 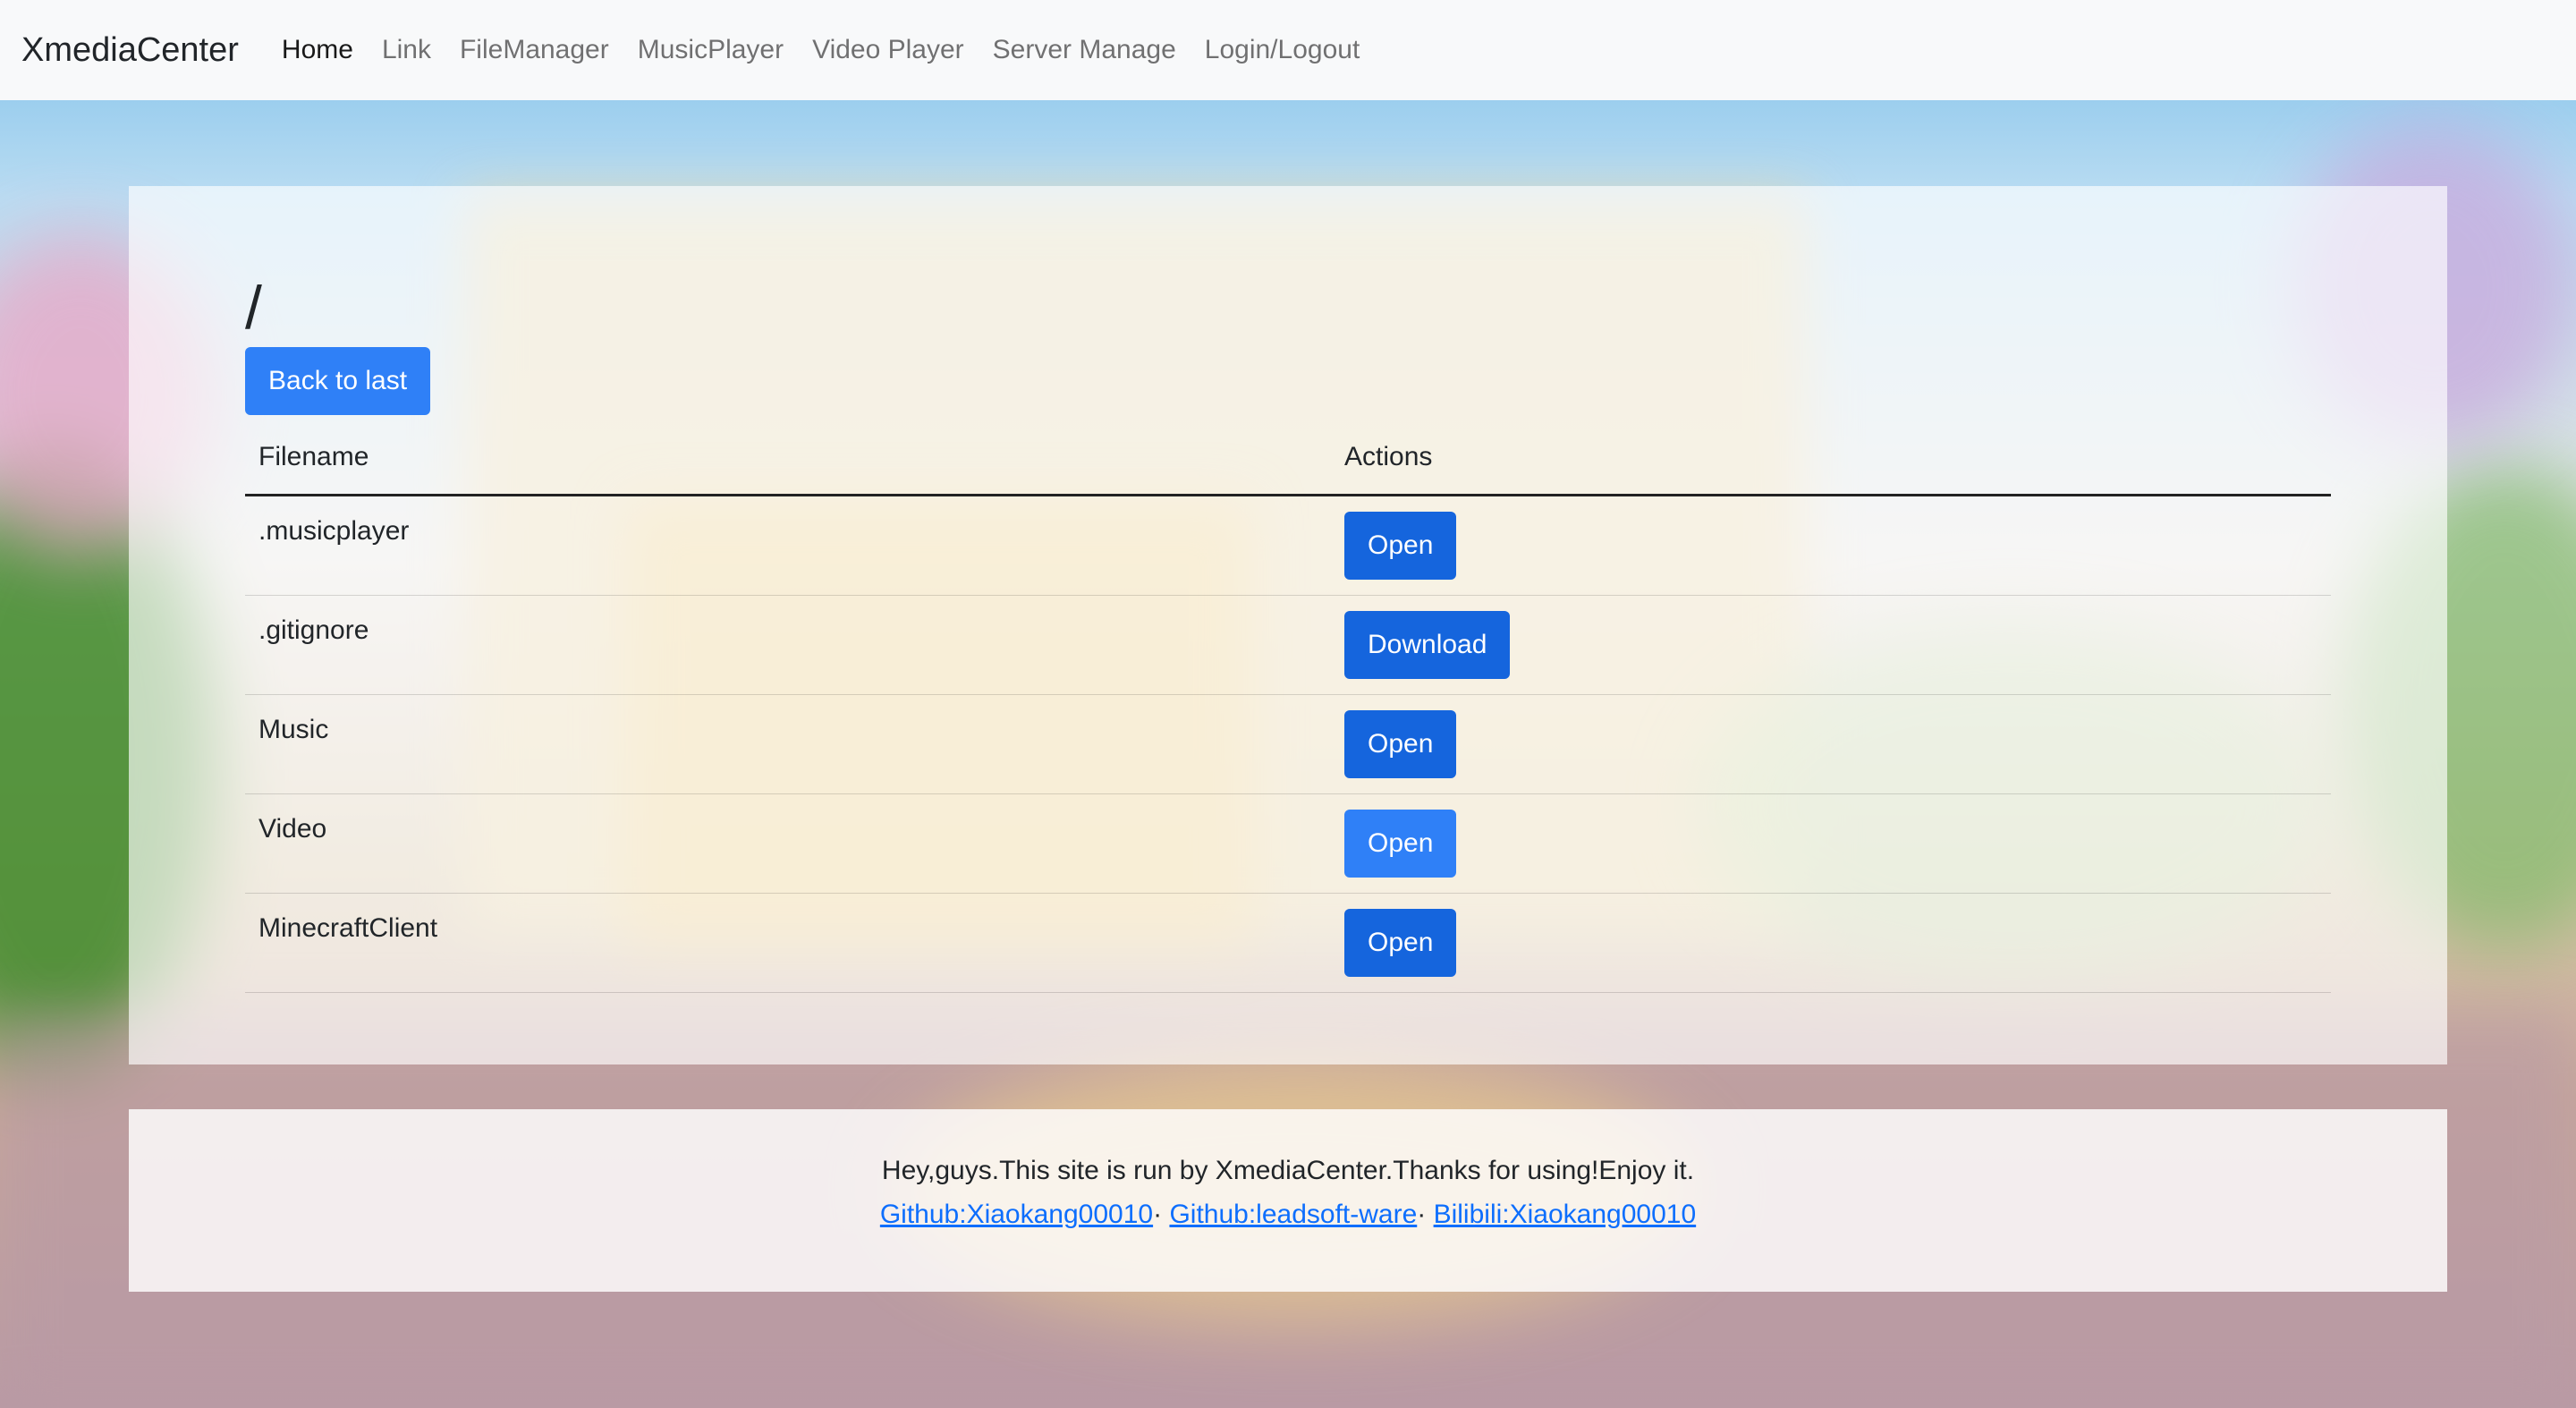 What do you see at coordinates (1288, 457) in the screenshot?
I see `table-header: Filename Actions` at bounding box center [1288, 457].